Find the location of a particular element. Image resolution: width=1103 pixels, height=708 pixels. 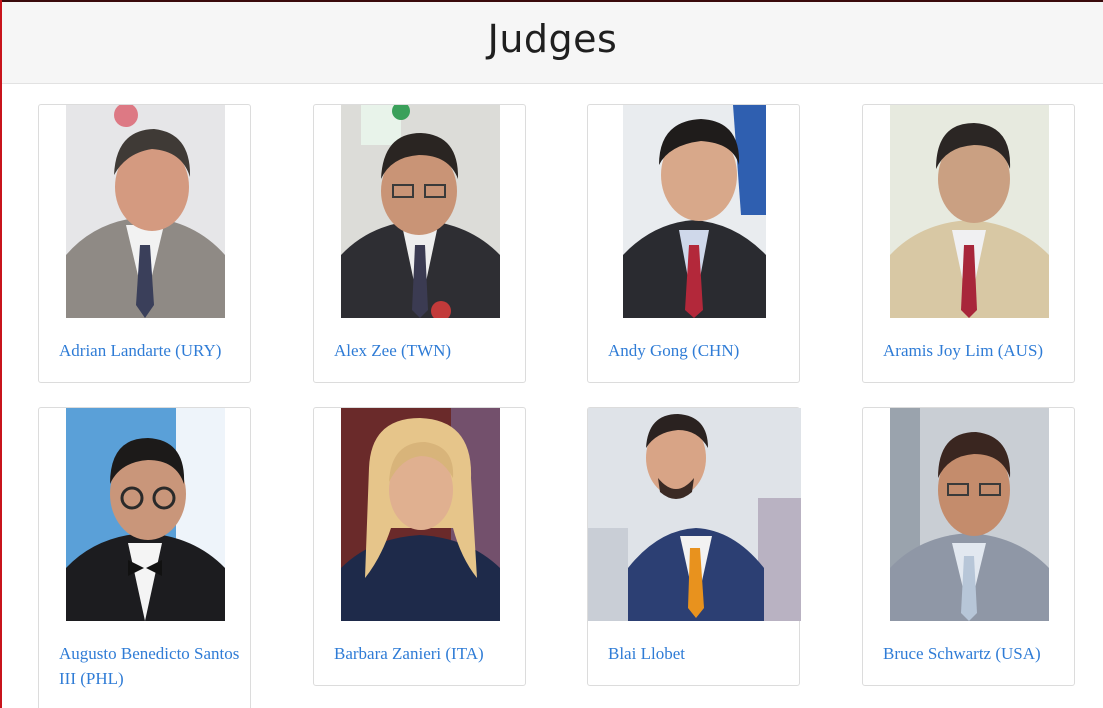

judge-name-link: Aramis Joy Lim (AUS) is located at coordinates (973, 350).